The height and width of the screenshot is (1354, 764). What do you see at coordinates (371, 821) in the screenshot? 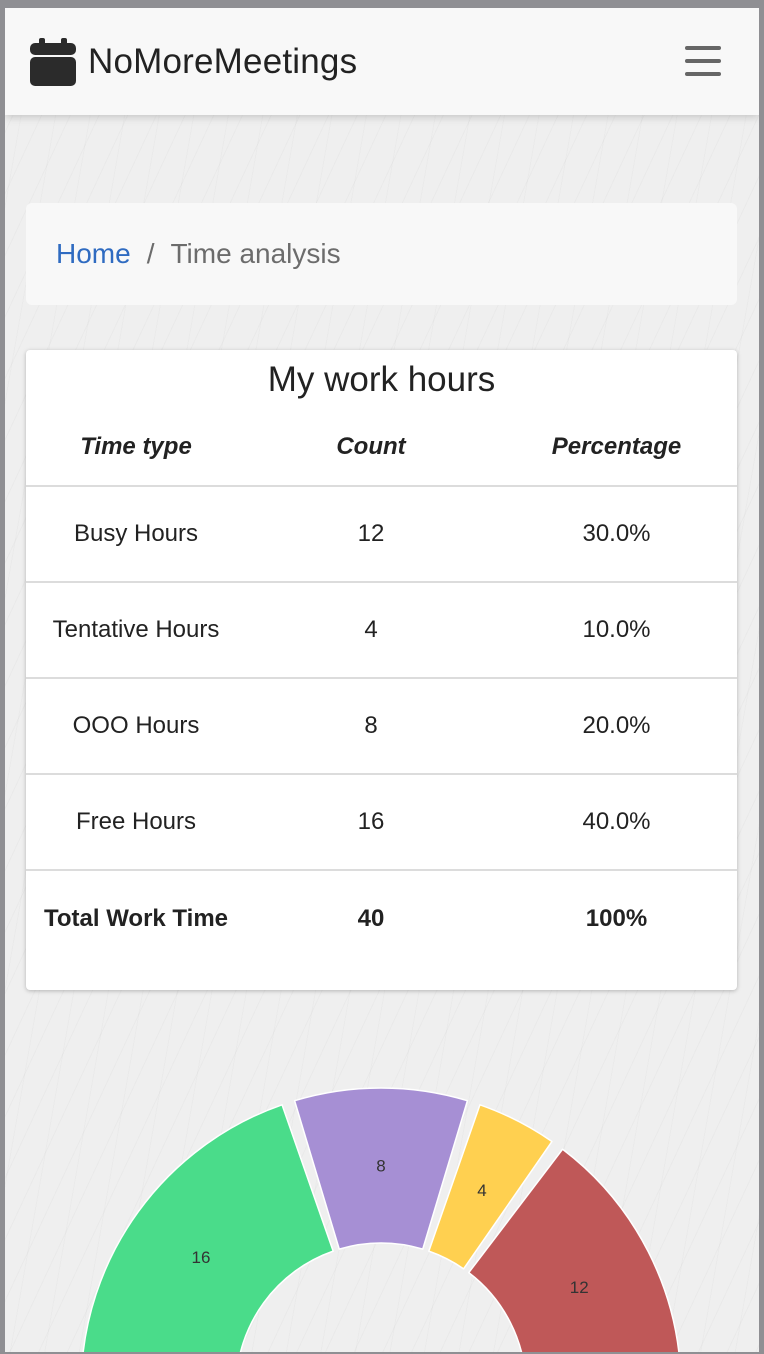
I see `cell-count: 16` at bounding box center [371, 821].